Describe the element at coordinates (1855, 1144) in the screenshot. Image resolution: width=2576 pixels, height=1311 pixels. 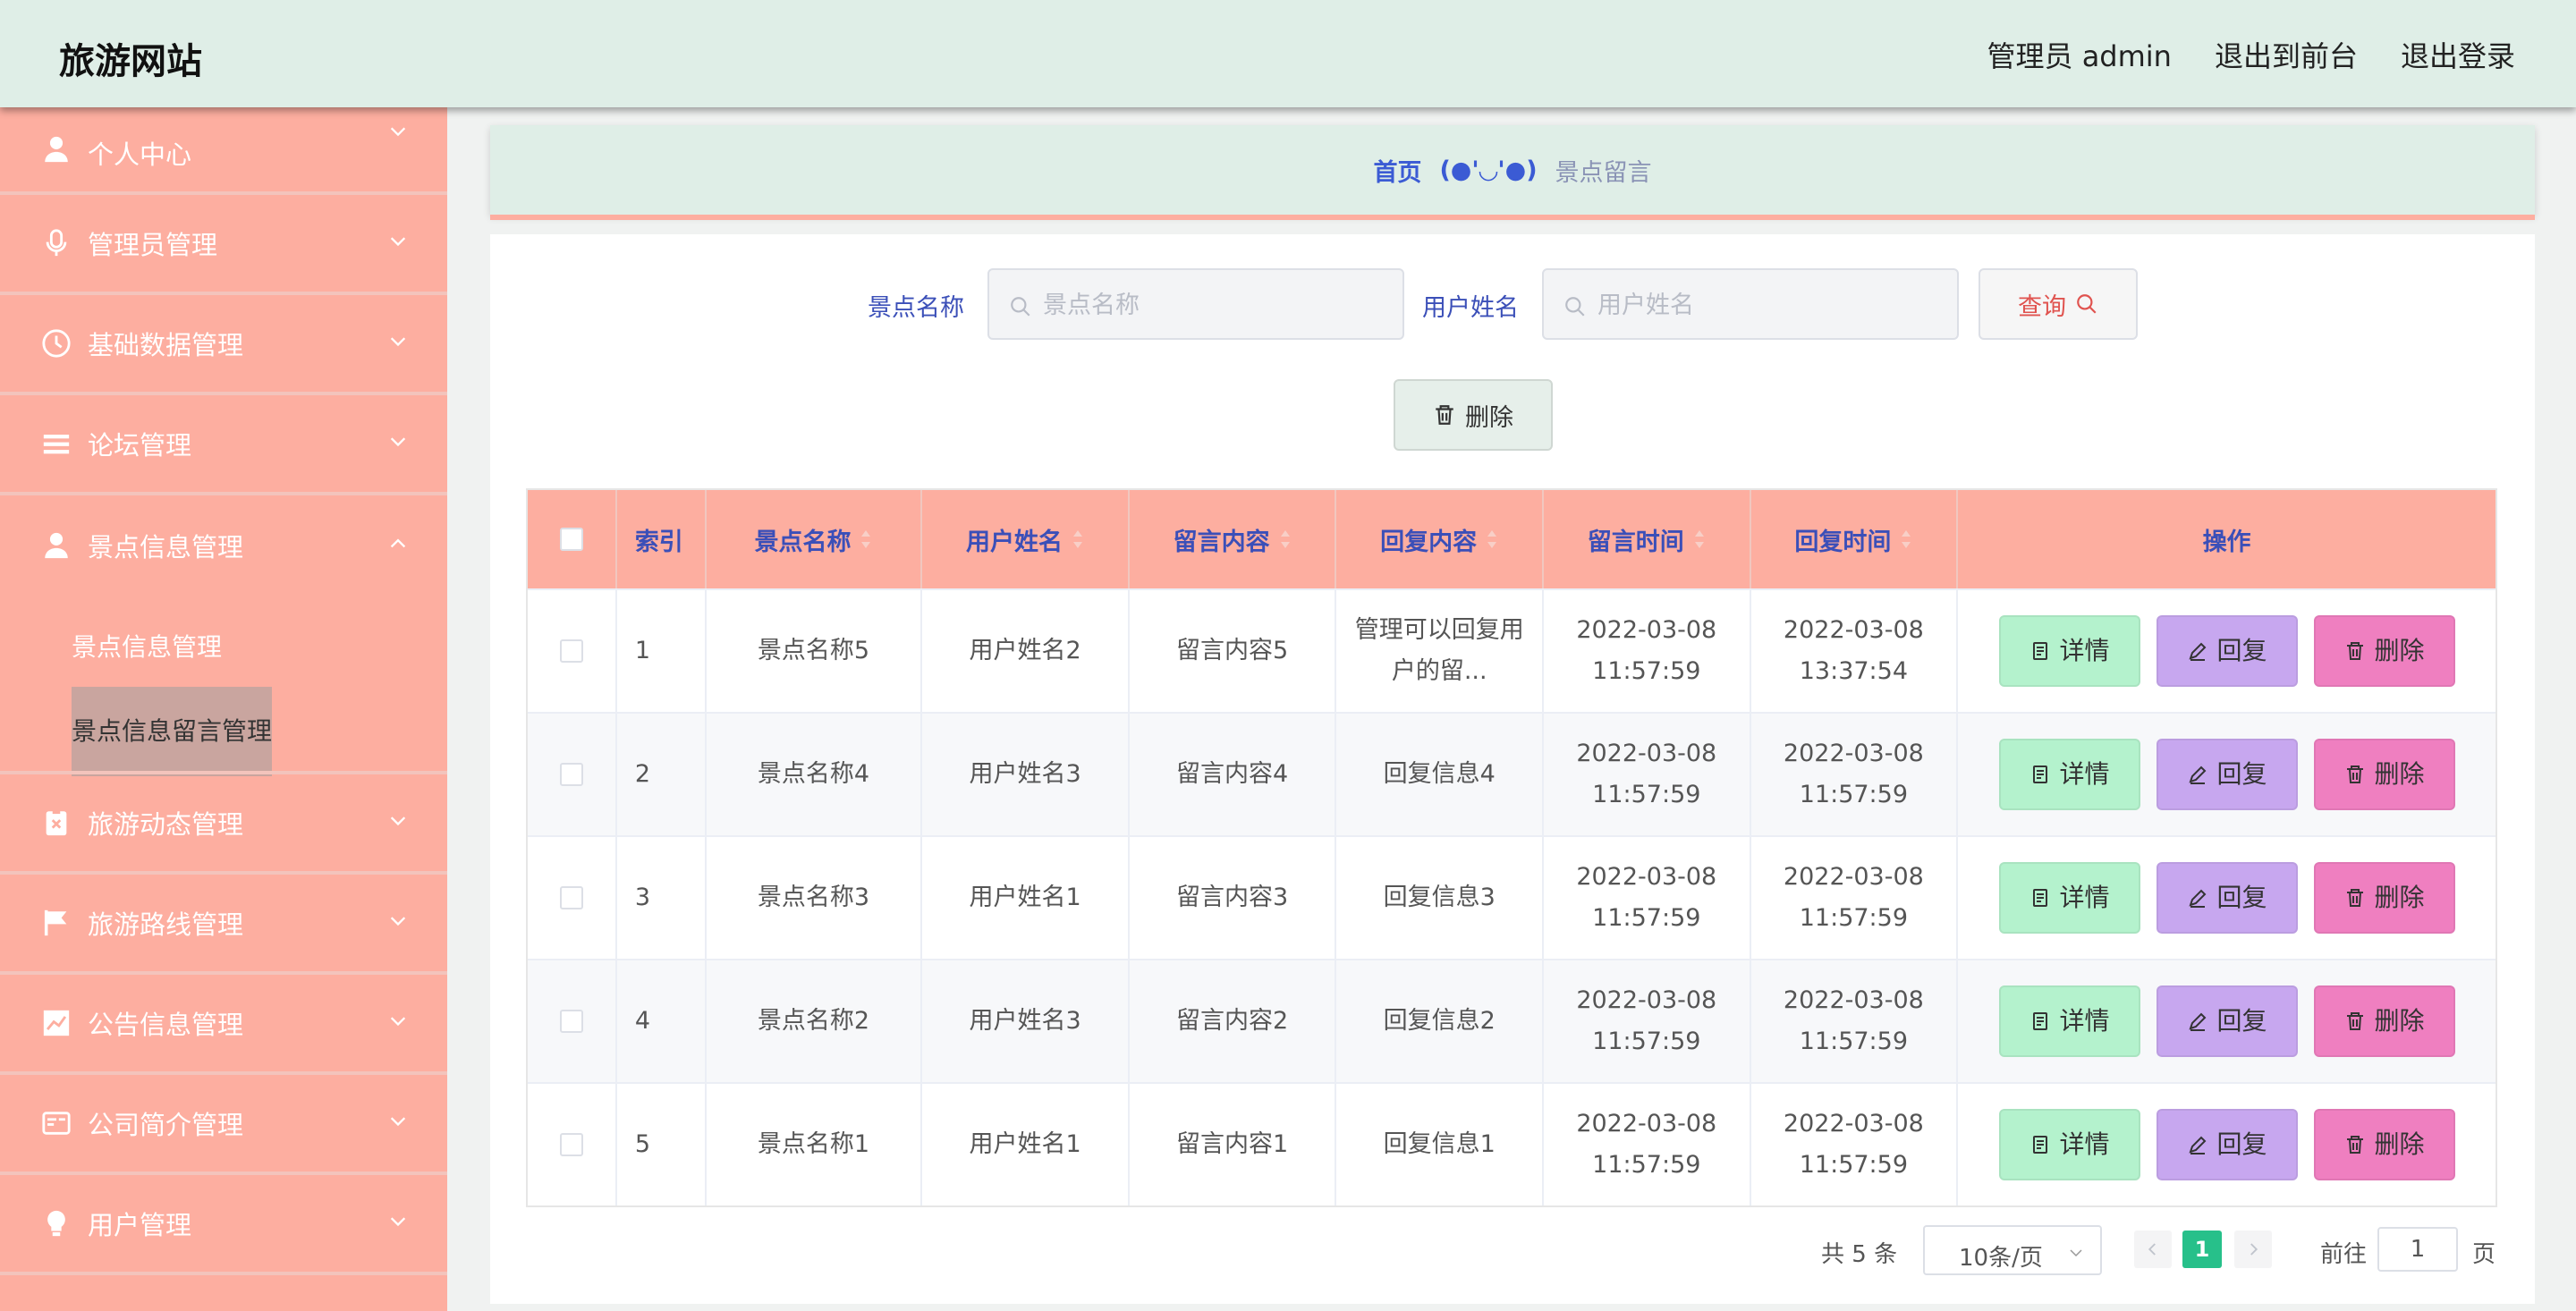
I see `cell-reply-time: 2022-03-08 11:57:59` at that location.